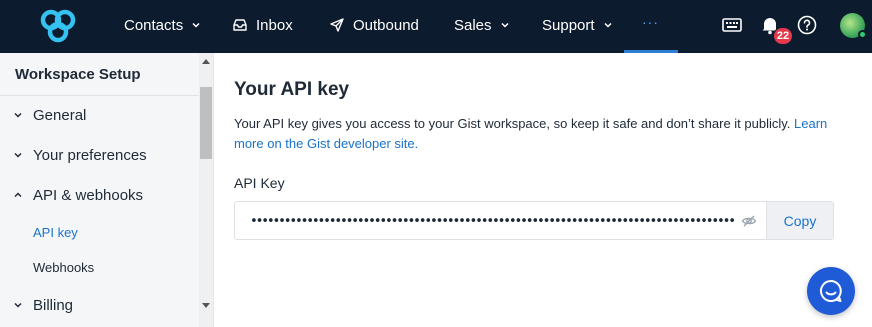  I want to click on nav-outbound-label: Outbound, so click(386, 25).